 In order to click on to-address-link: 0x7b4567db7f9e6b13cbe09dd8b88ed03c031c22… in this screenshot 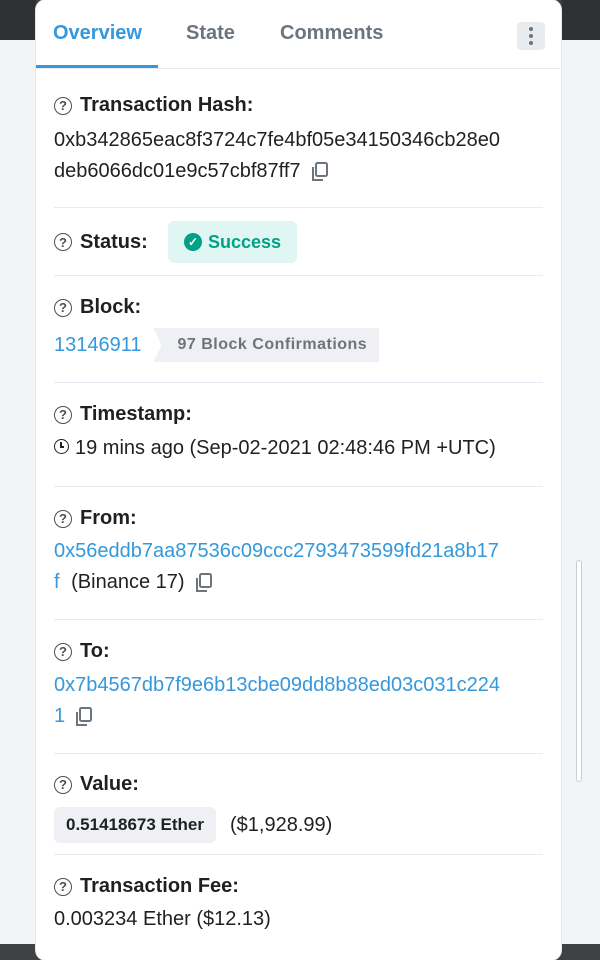, I will do `click(298, 685)`.